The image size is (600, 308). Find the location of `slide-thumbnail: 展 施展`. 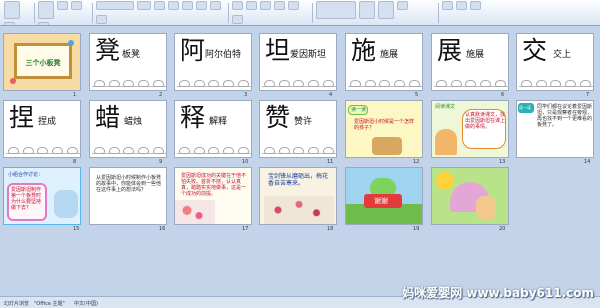

slide-thumbnail: 展 施展 is located at coordinates (470, 62).